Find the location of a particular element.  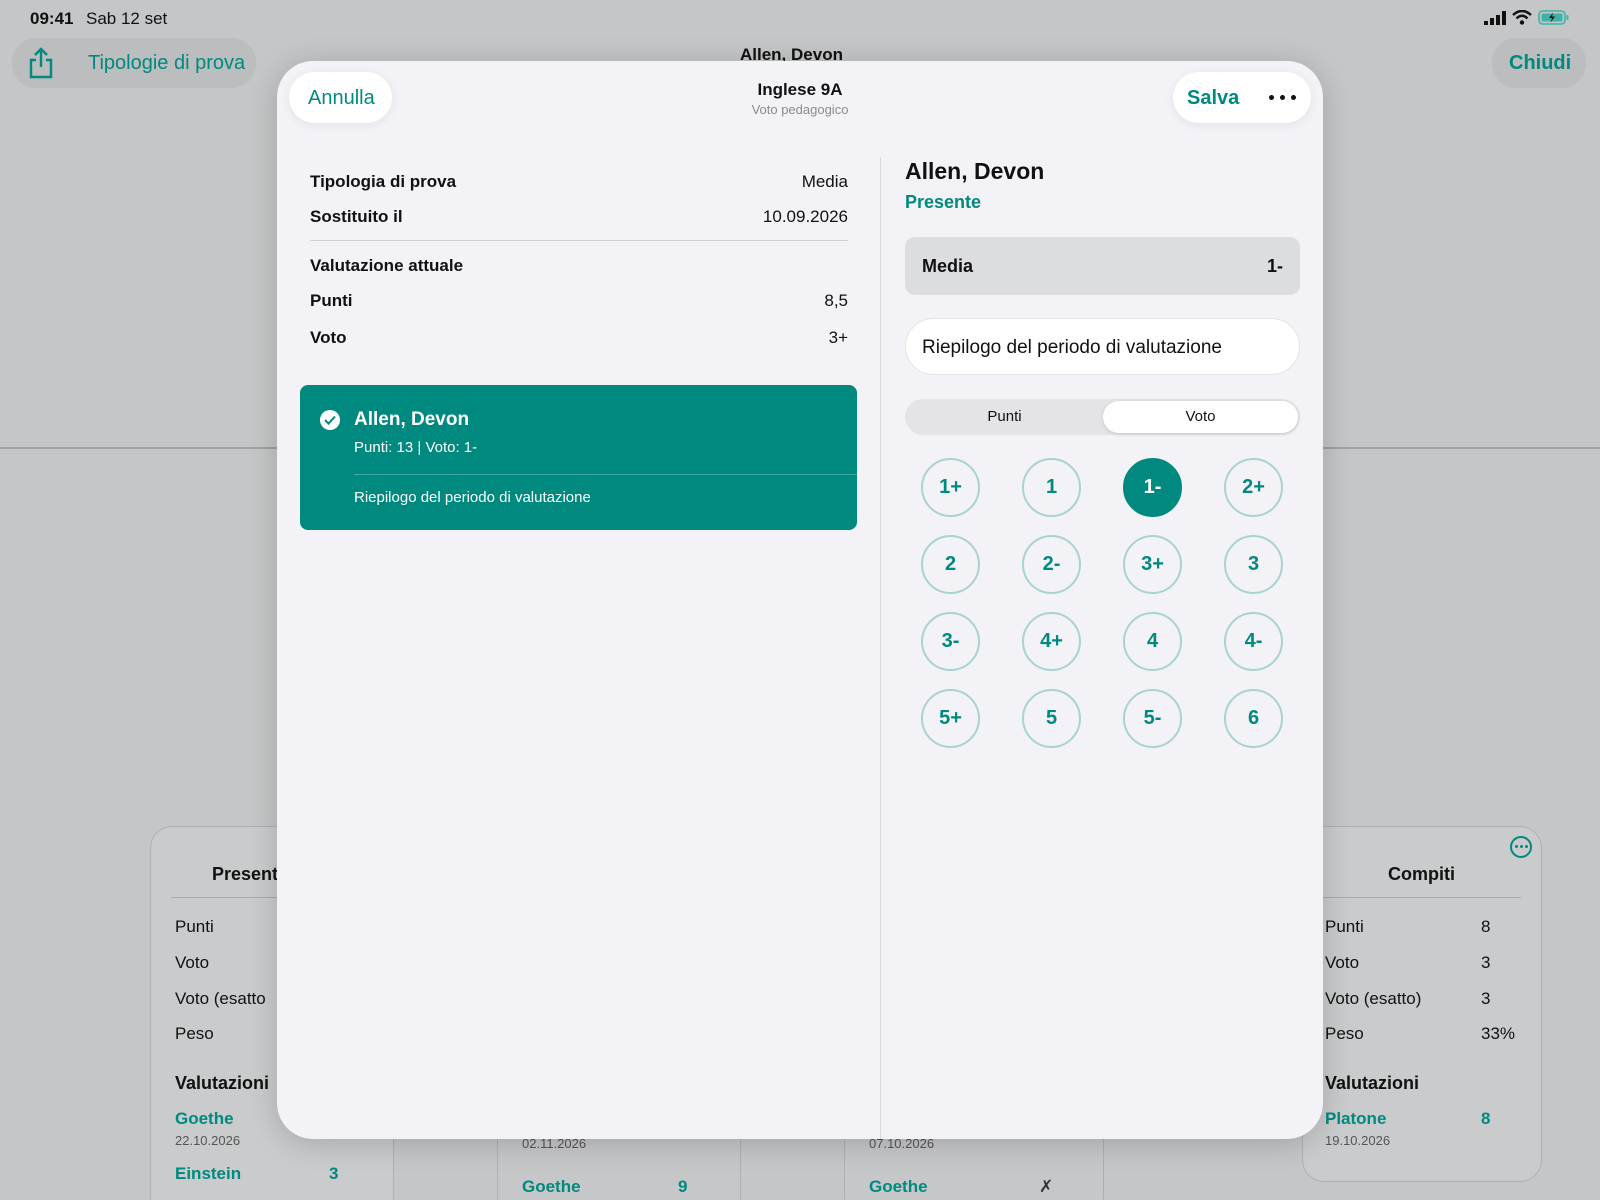

grade-button: 5+ is located at coordinates (950, 718).